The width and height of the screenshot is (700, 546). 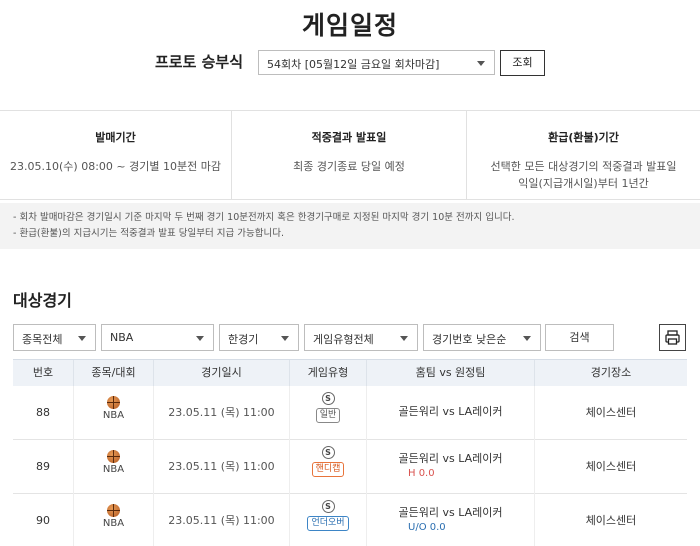 What do you see at coordinates (451, 373) in the screenshot?
I see `header-matchup: 홈팀 vs 원정팀` at bounding box center [451, 373].